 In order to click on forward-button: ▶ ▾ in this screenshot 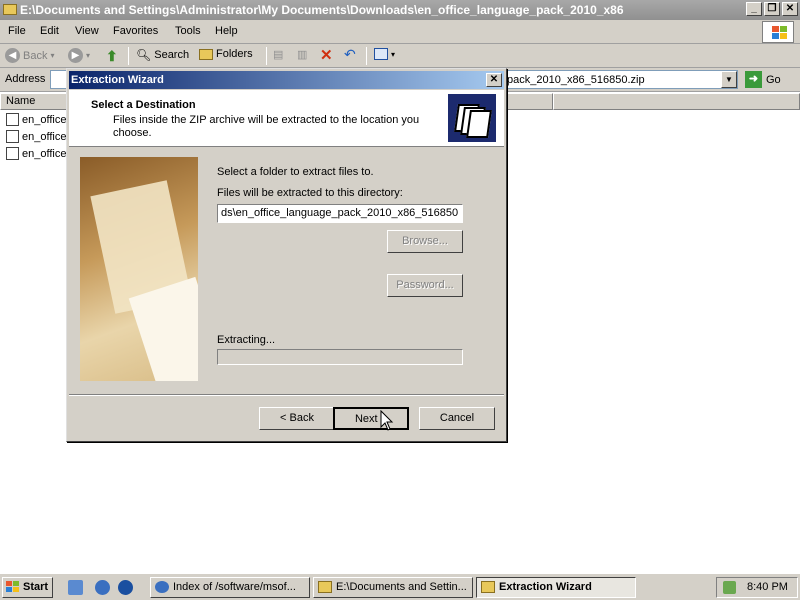, I will do `click(79, 55)`.